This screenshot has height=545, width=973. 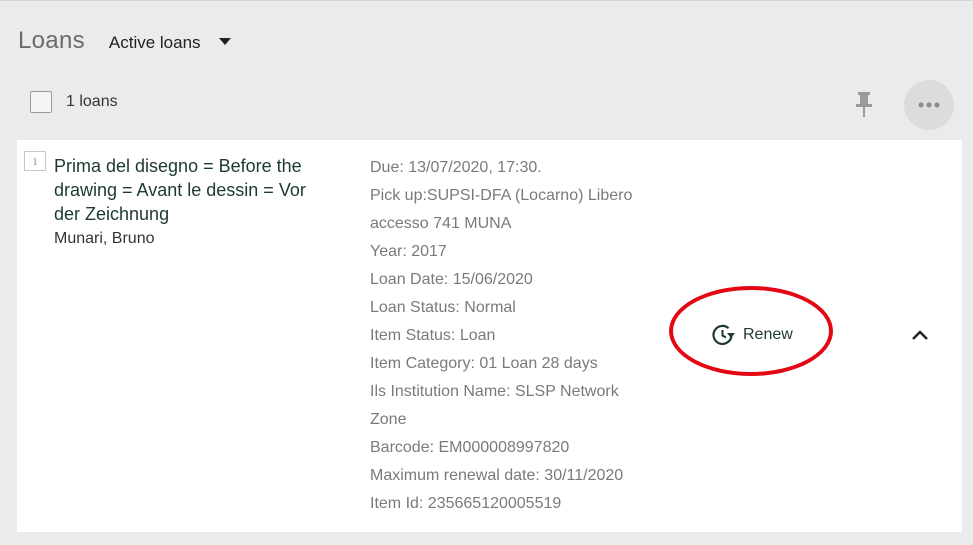 I want to click on detail-max-renewal: Maximum renewal date: 30/11/2020, so click(x=497, y=475).